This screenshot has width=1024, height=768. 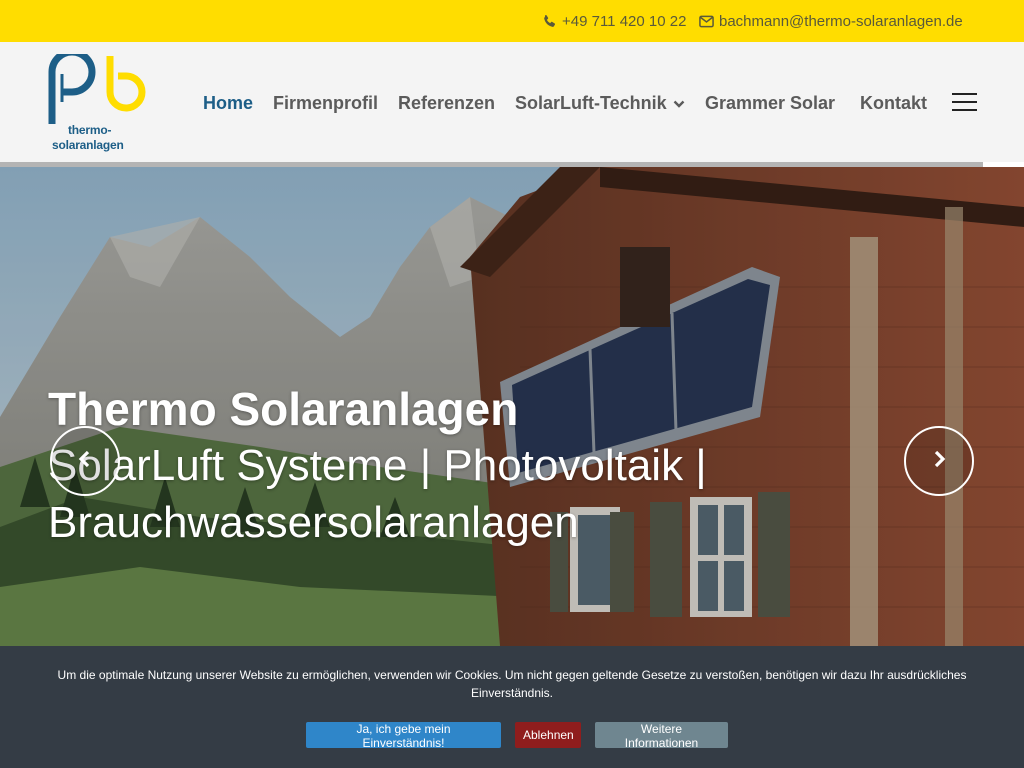 What do you see at coordinates (403, 736) in the screenshot?
I see `cookie-accept-button: Ja, ich gebe mein Einverständnis!` at bounding box center [403, 736].